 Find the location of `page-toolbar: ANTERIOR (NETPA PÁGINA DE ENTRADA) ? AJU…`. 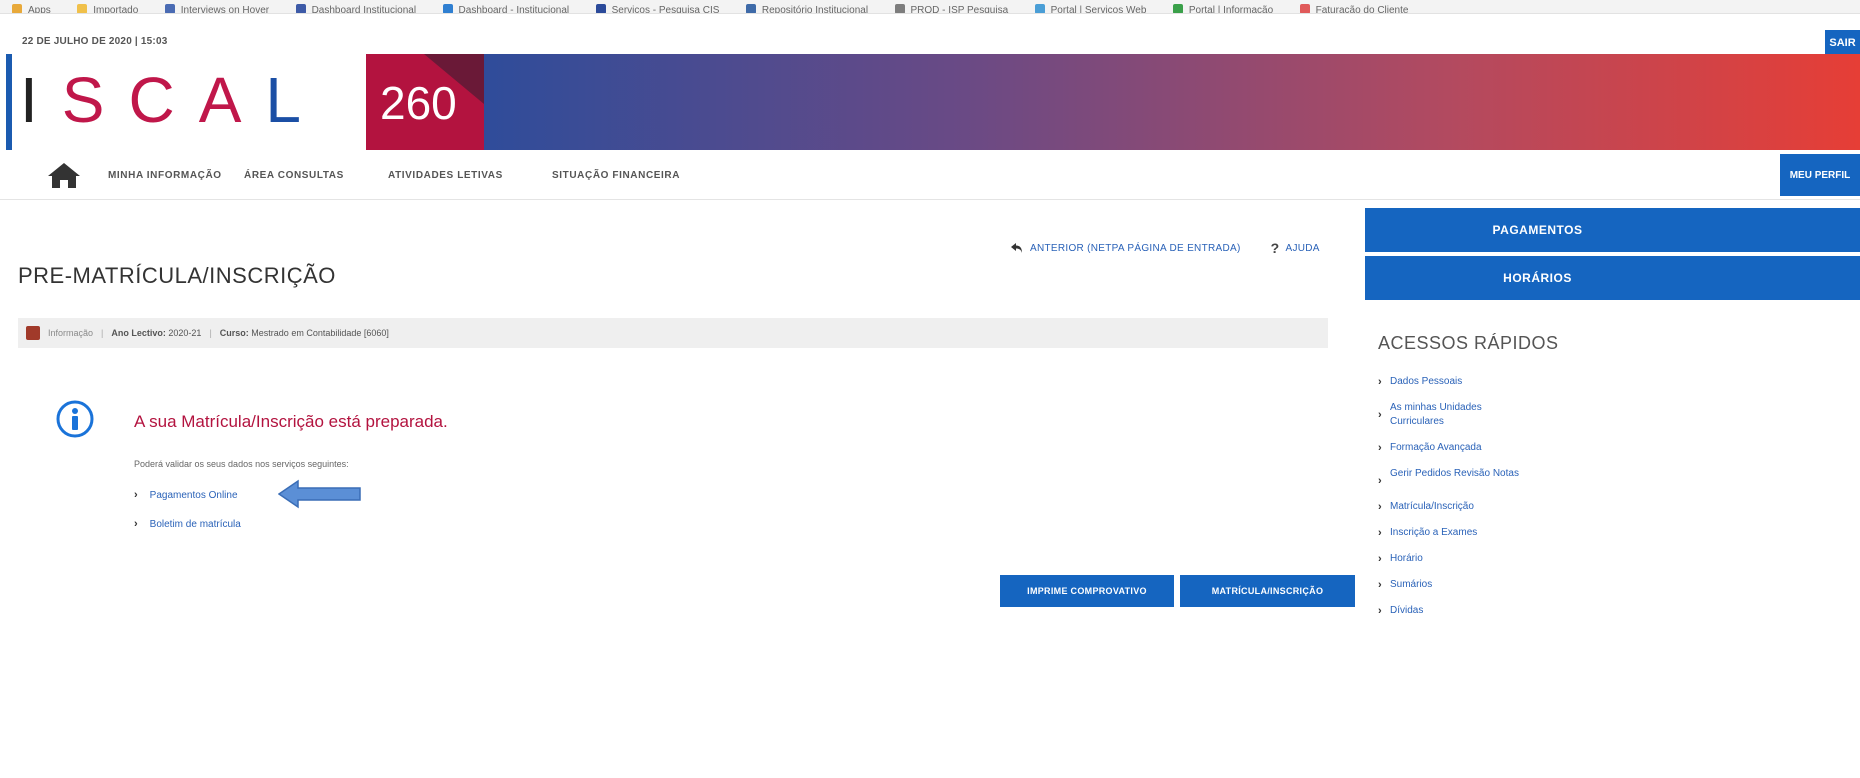

page-toolbar: ANTERIOR (NETPA PÁGINA DE ENTRADA) ? AJU… is located at coordinates (1165, 248).